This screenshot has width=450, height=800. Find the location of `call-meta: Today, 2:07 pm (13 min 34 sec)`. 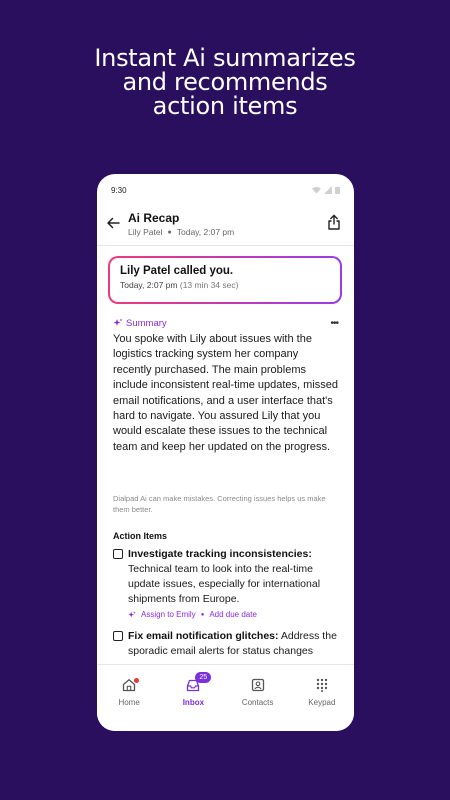

call-meta: Today, 2:07 pm (13 min 34 sec) is located at coordinates (225, 285).